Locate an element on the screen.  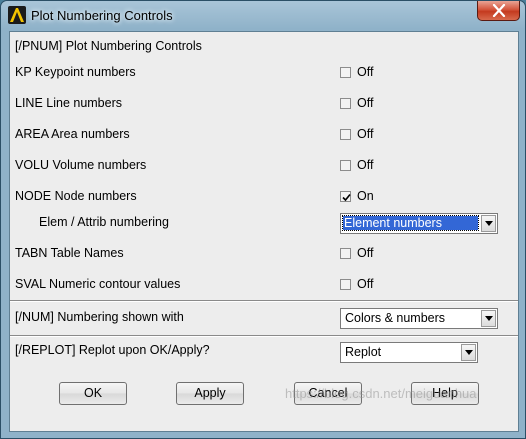
pnum-header: [/PNUM] Plot Numbering Controls is located at coordinates (108, 46).